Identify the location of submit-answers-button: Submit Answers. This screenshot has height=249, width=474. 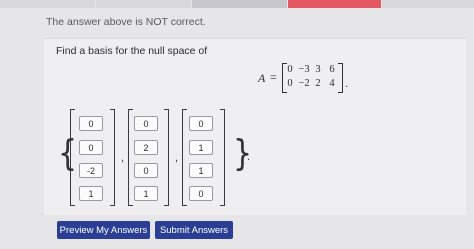
(194, 230).